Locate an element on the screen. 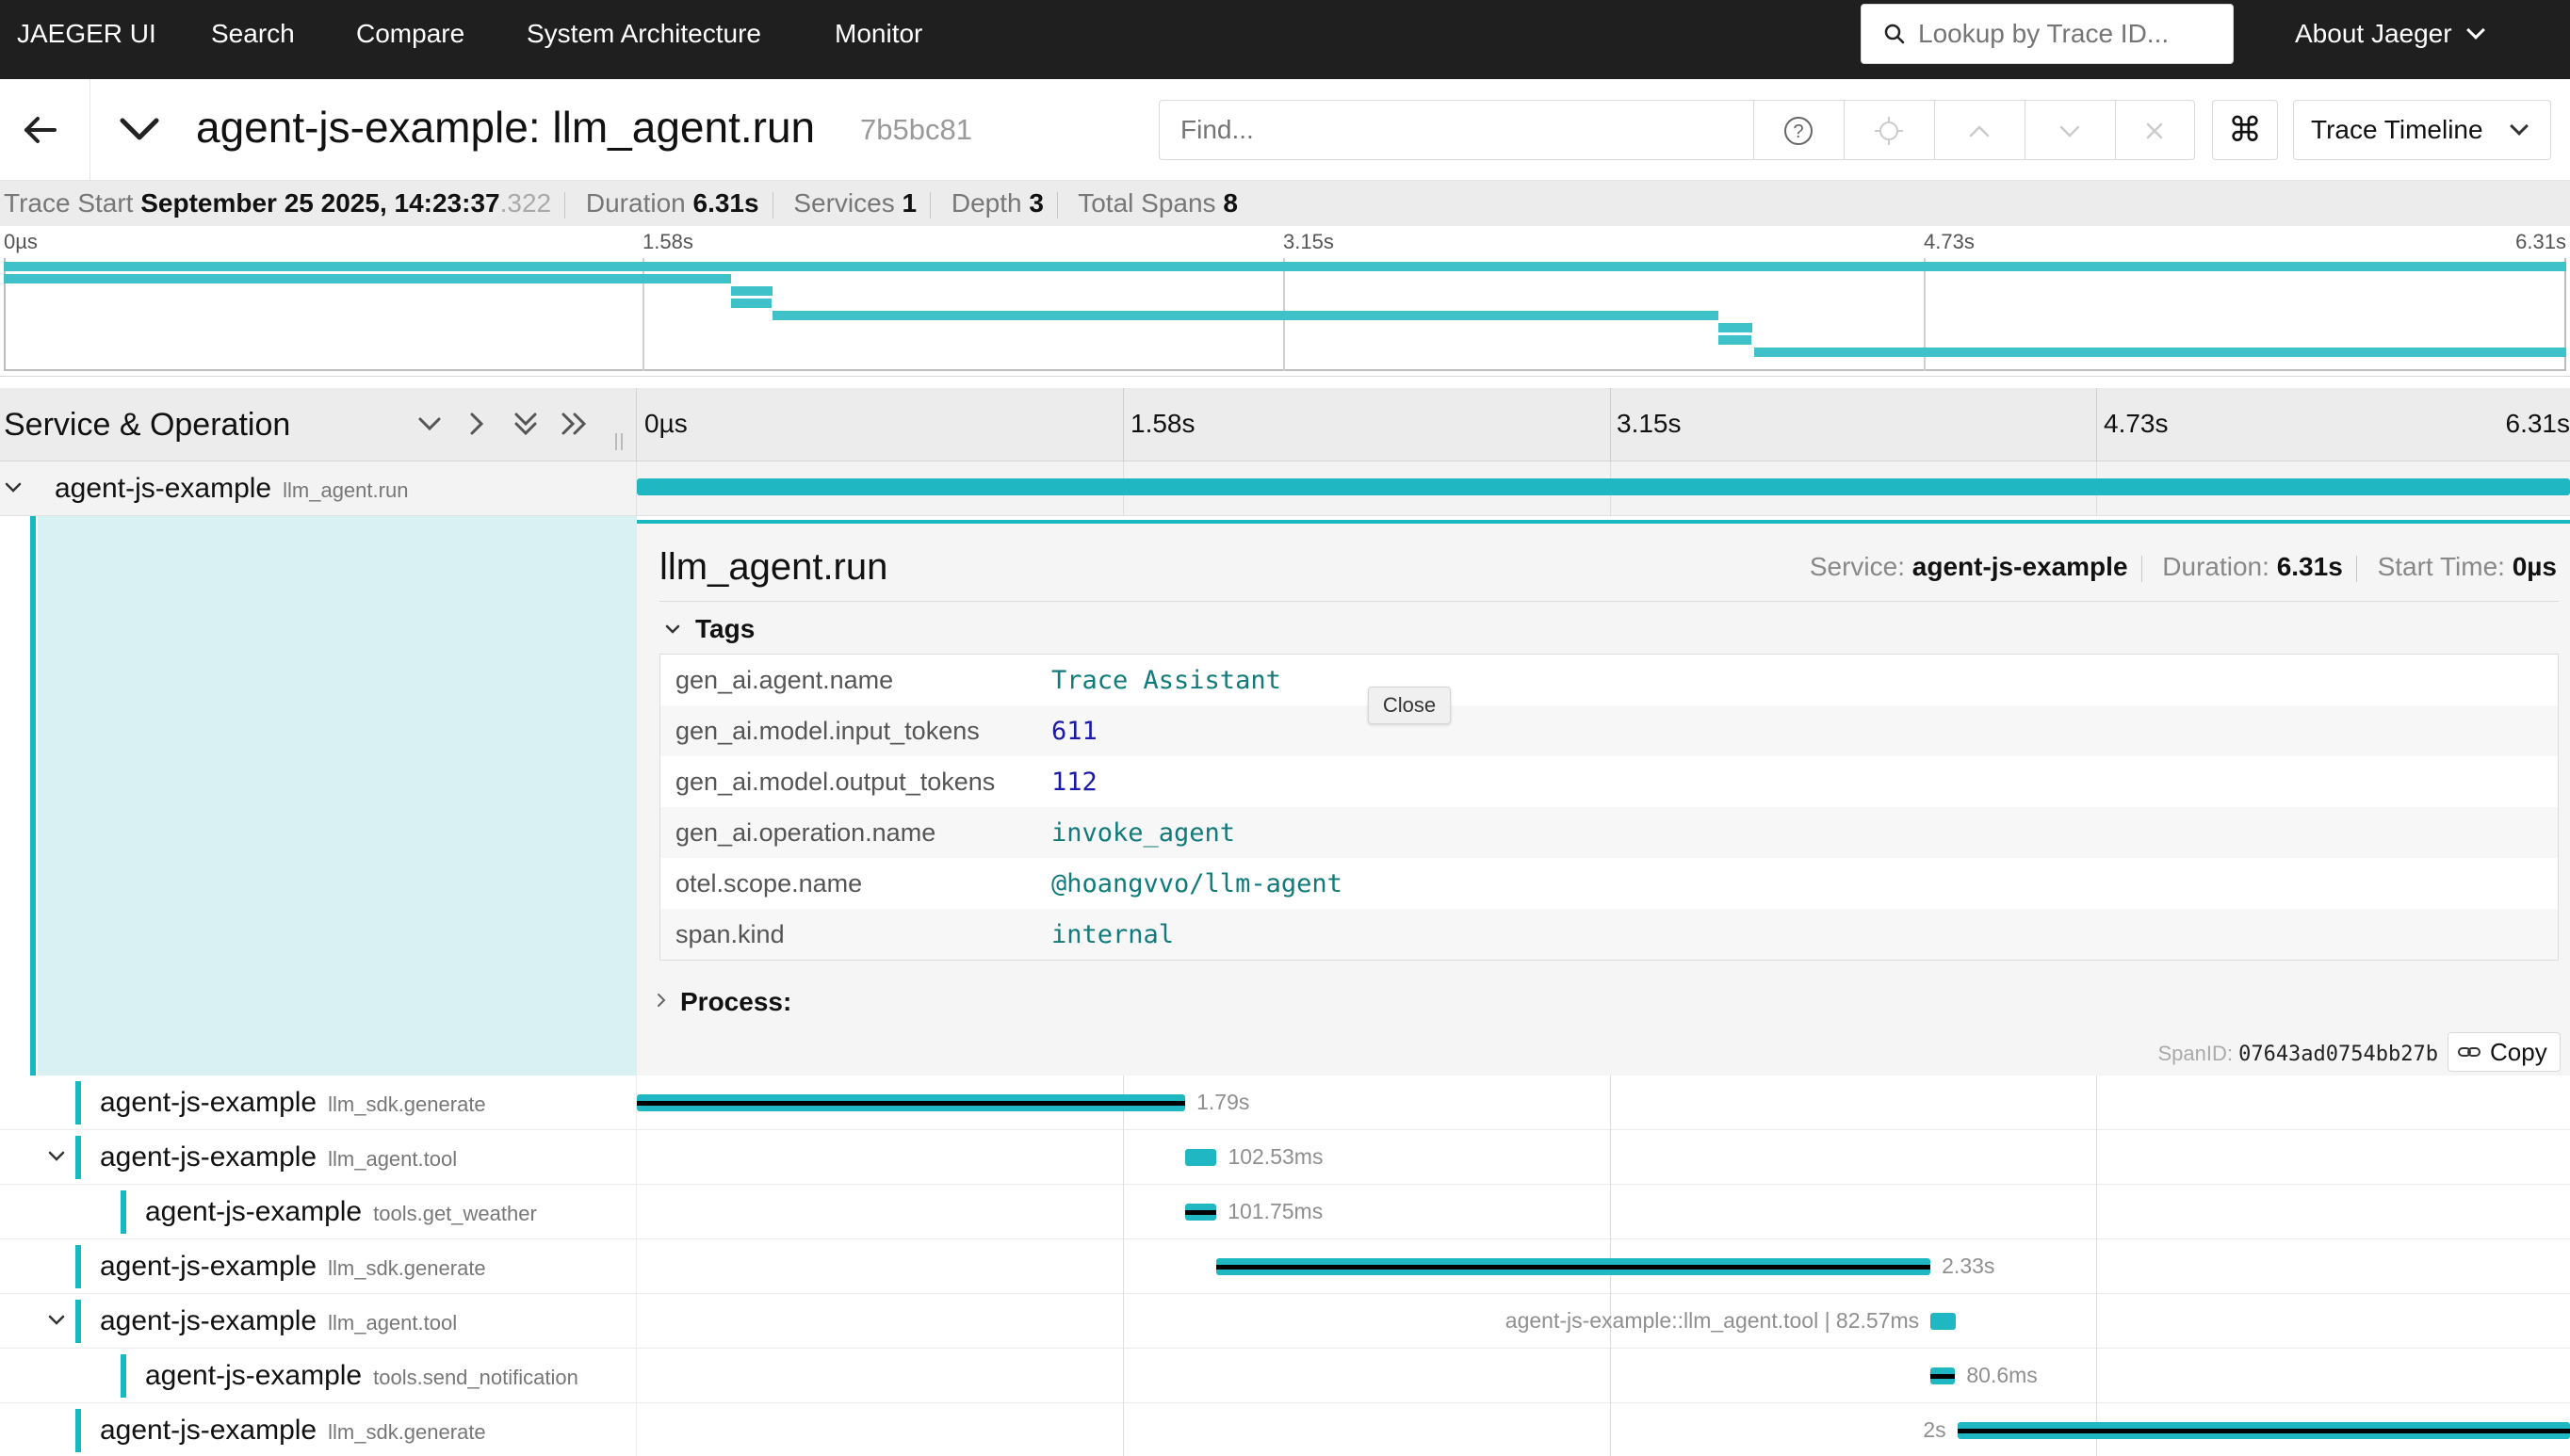  chevron-up-icon is located at coordinates (1980, 131).